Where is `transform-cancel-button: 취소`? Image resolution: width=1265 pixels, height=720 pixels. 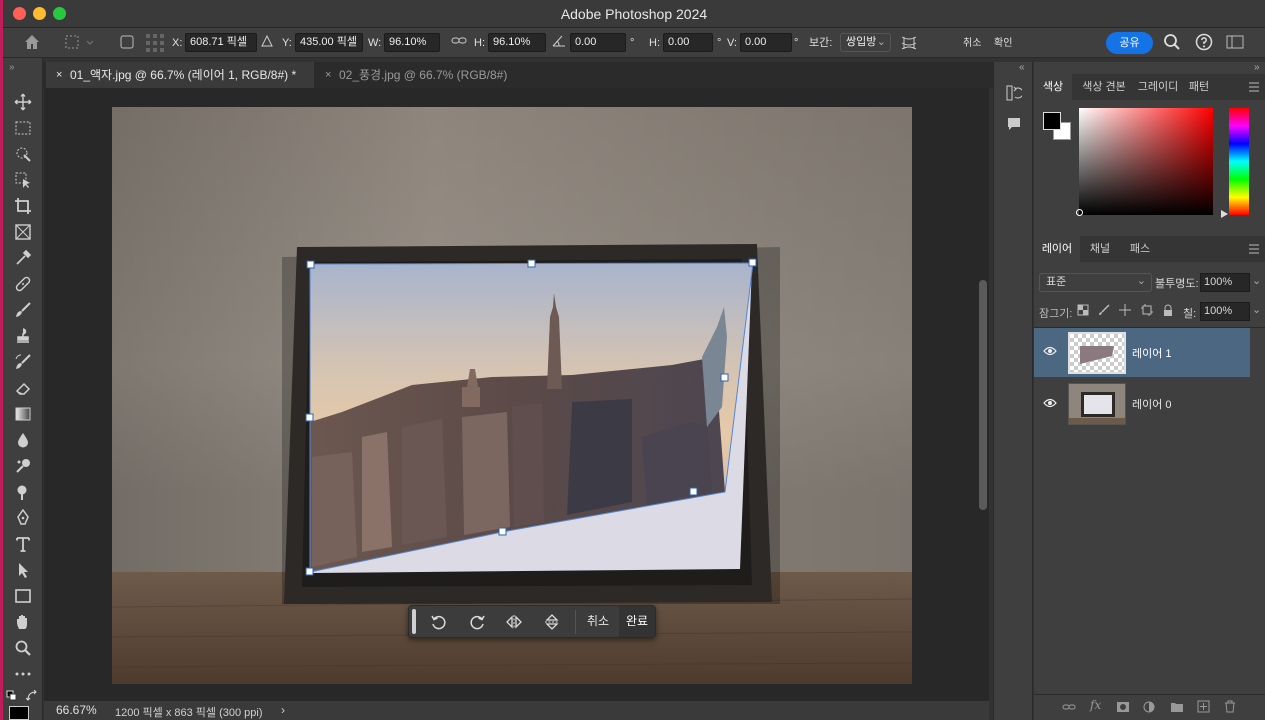 transform-cancel-button: 취소 is located at coordinates (598, 621).